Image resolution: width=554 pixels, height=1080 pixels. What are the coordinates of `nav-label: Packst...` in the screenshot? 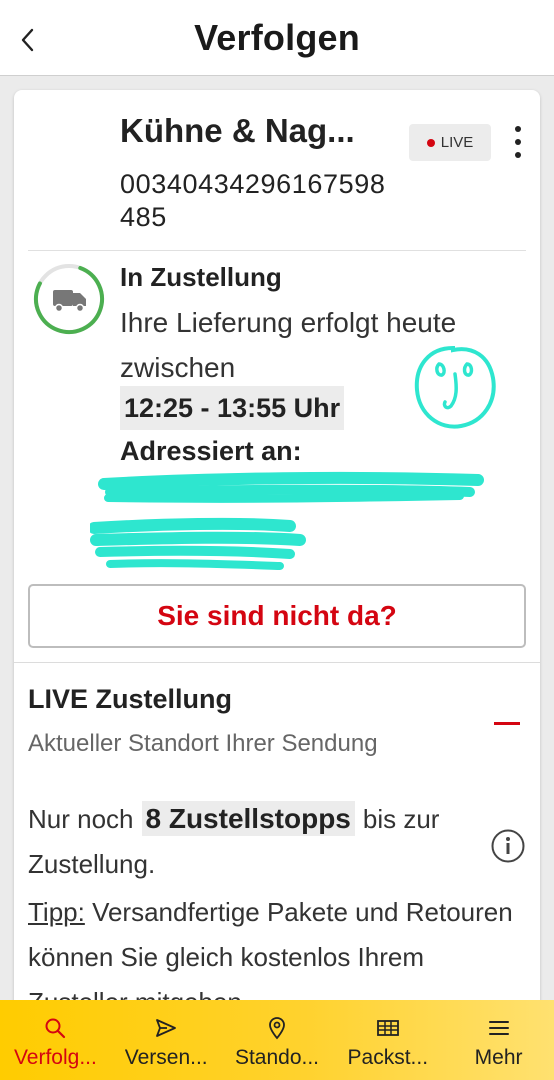 It's located at (388, 1057).